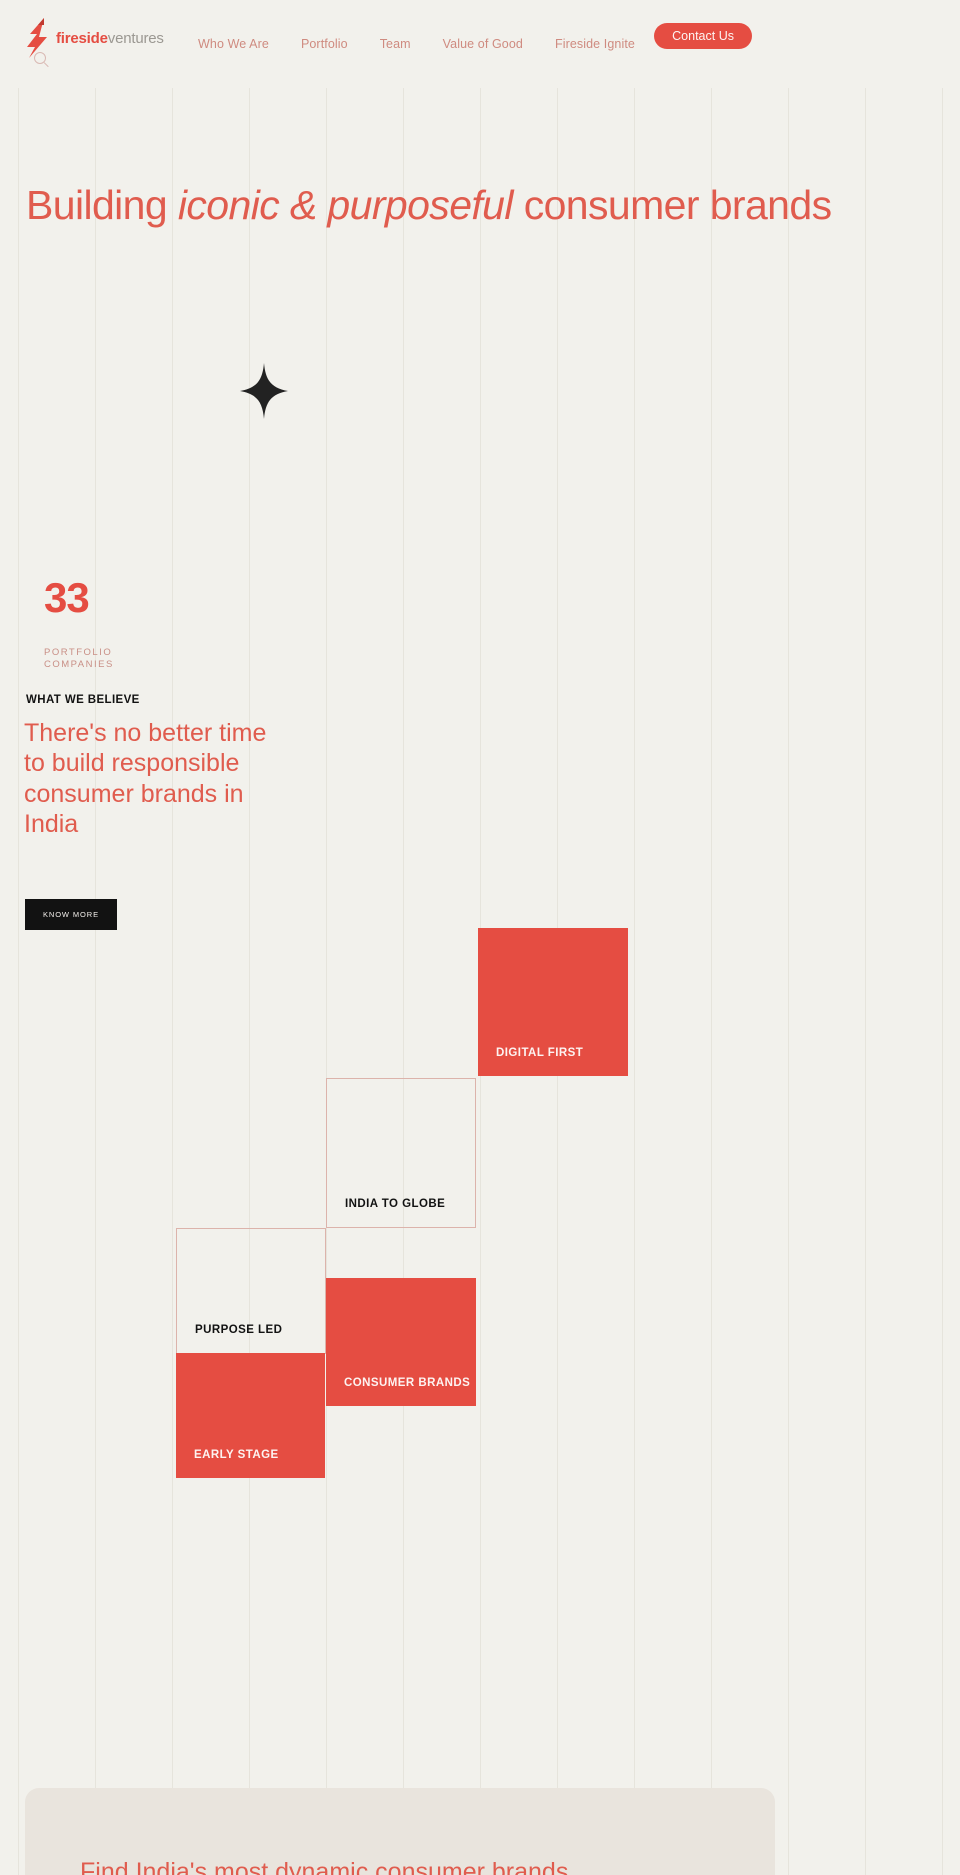 The image size is (960, 1875). I want to click on pillar-label: PURPOSE LED, so click(239, 1330).